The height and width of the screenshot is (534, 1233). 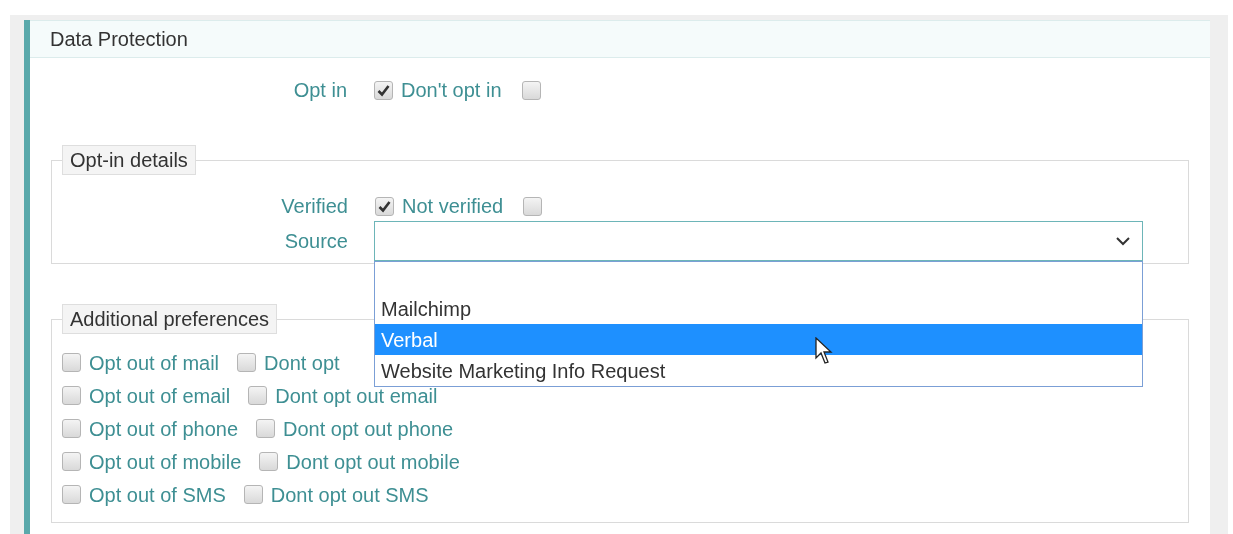 What do you see at coordinates (758, 308) in the screenshot?
I see `dropdown-option: Mailchimp` at bounding box center [758, 308].